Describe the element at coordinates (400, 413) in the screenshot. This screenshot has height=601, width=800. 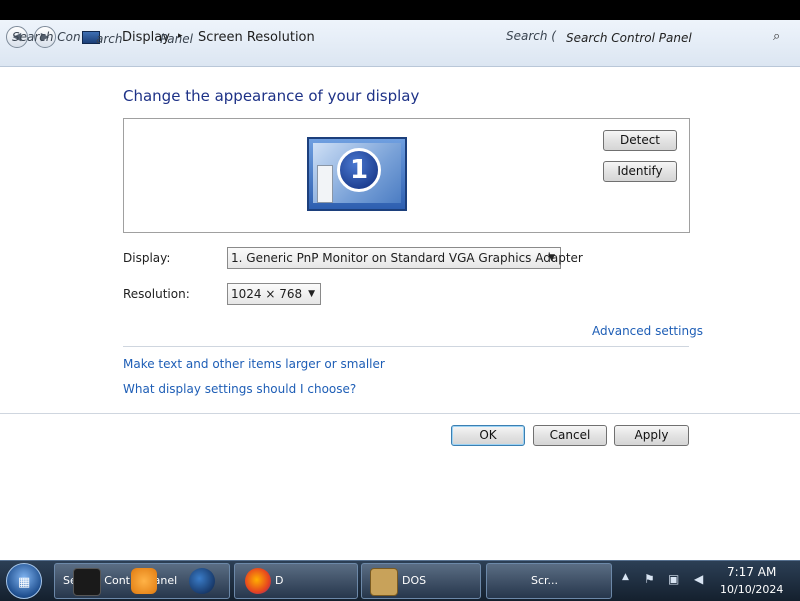
I see `footer-divider` at that location.